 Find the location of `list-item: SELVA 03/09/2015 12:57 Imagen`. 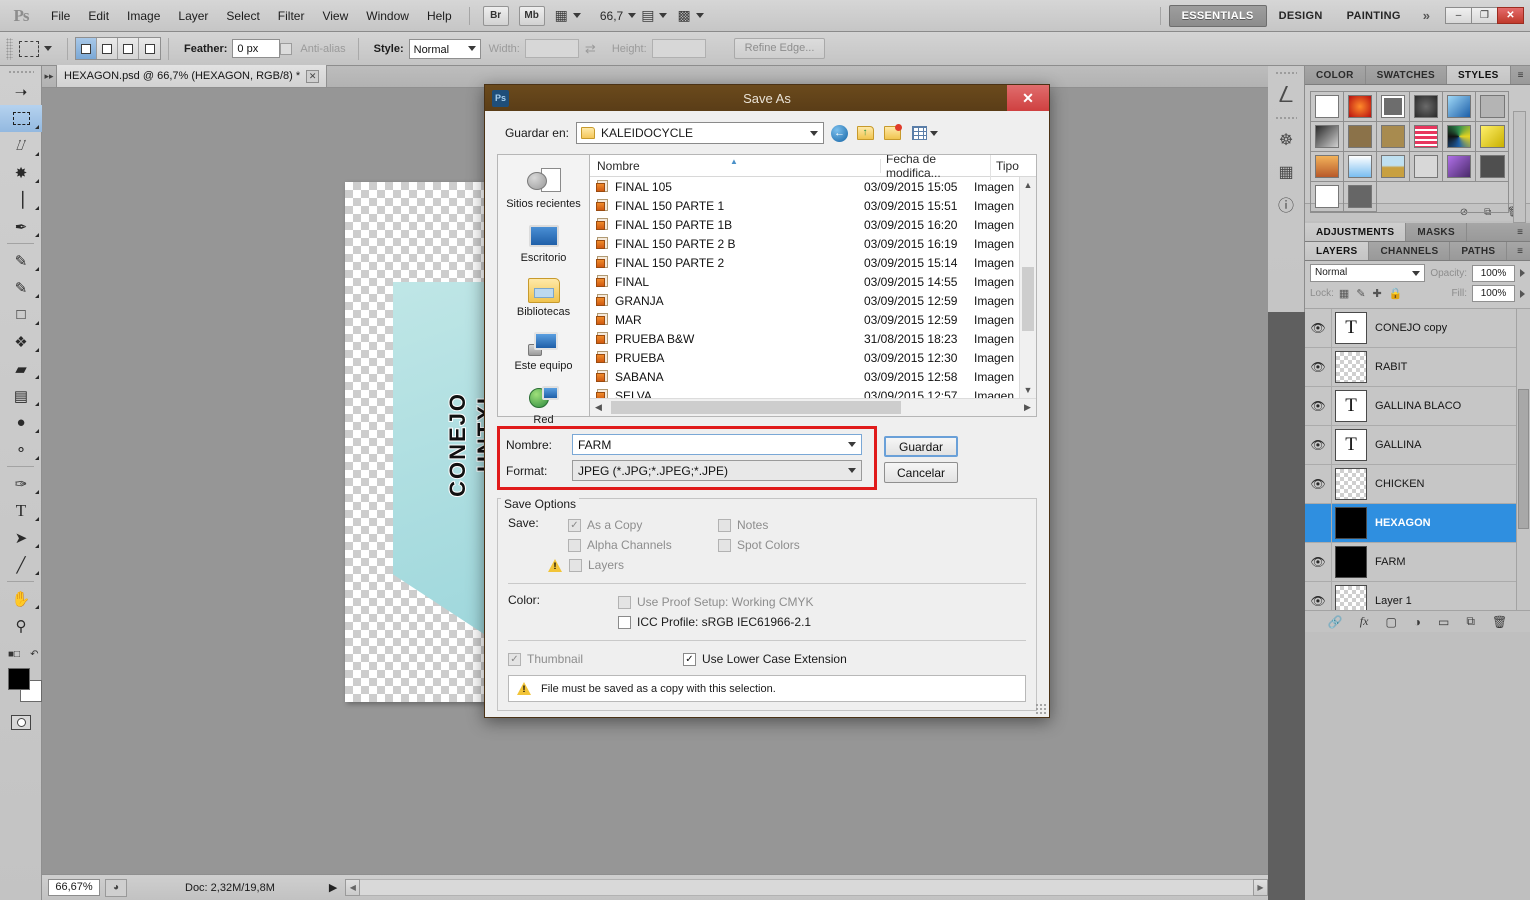

list-item: SELVA 03/09/2015 12:57 Imagen is located at coordinates (804, 392).